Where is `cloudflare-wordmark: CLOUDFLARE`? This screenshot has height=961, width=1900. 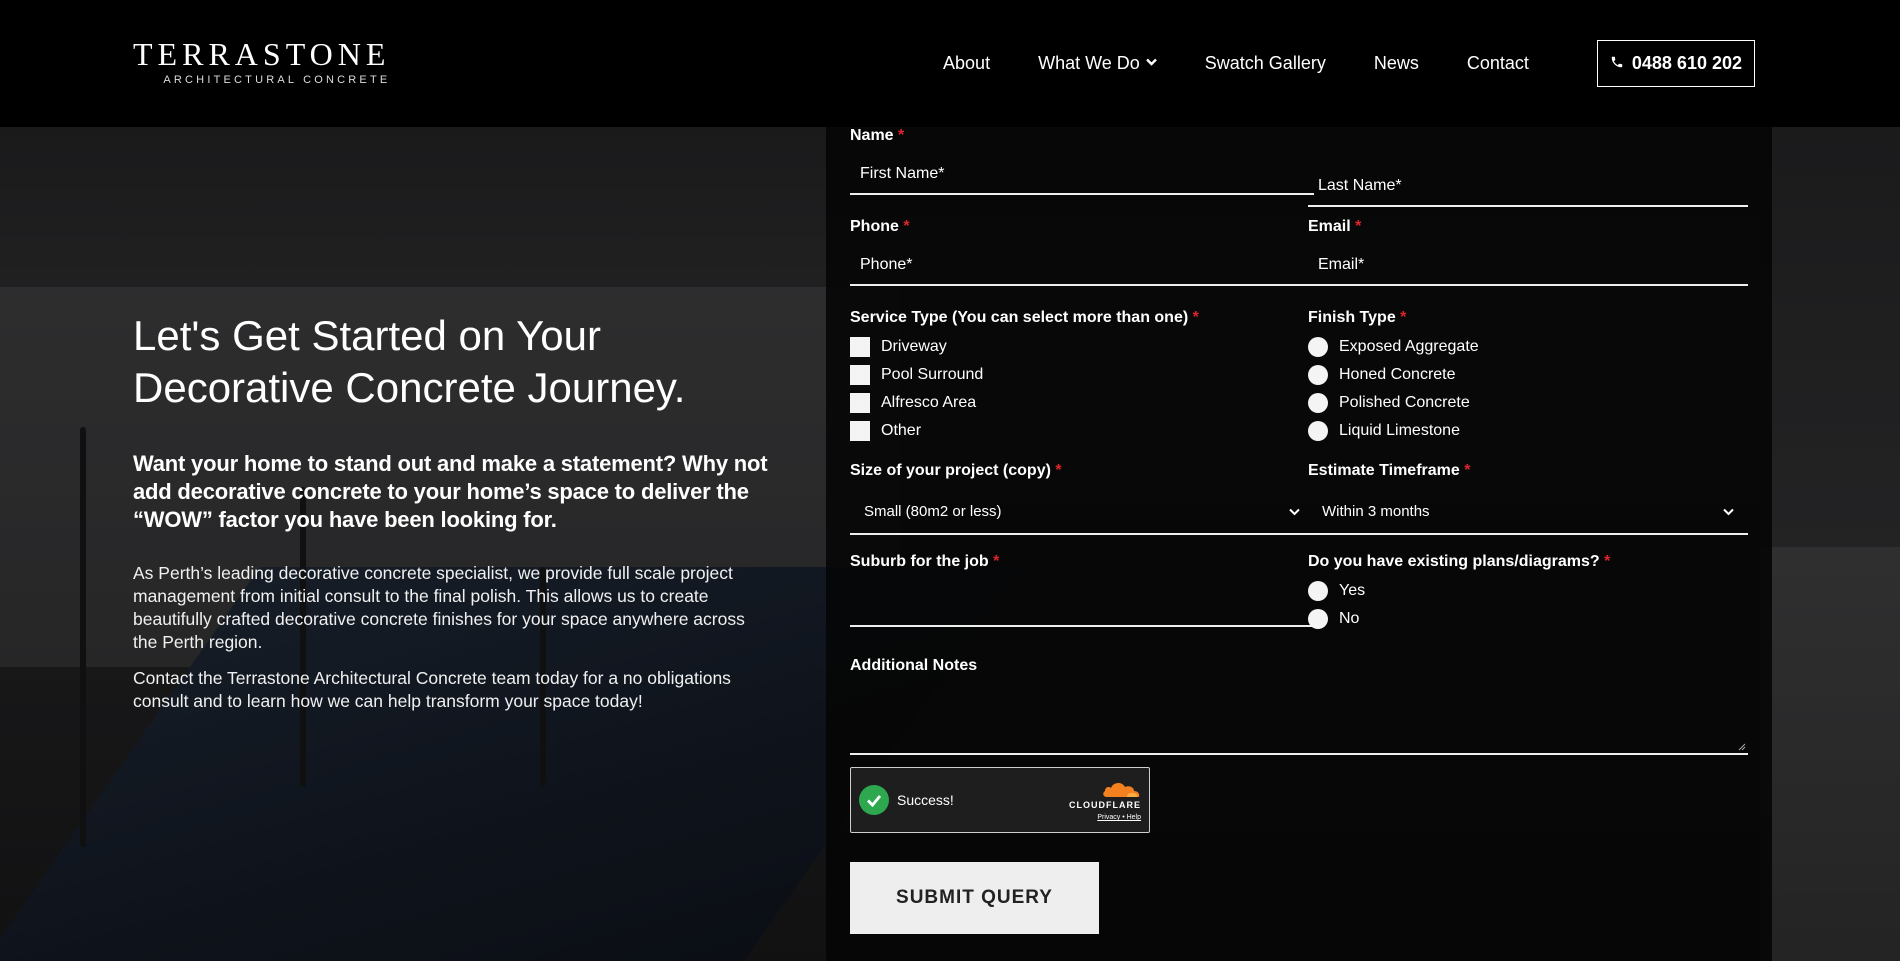 cloudflare-wordmark: CLOUDFLARE is located at coordinates (1105, 805).